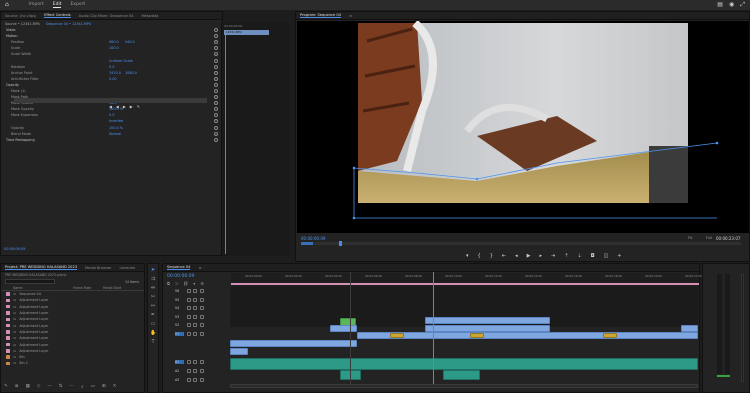 The height and width of the screenshot is (393, 750). Describe the element at coordinates (111, 67) in the screenshot. I see `effect-property-value: 0.0` at that location.